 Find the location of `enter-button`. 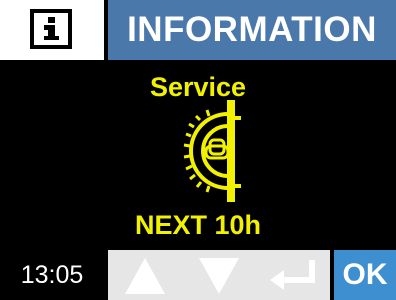

enter-button is located at coordinates (293, 275).